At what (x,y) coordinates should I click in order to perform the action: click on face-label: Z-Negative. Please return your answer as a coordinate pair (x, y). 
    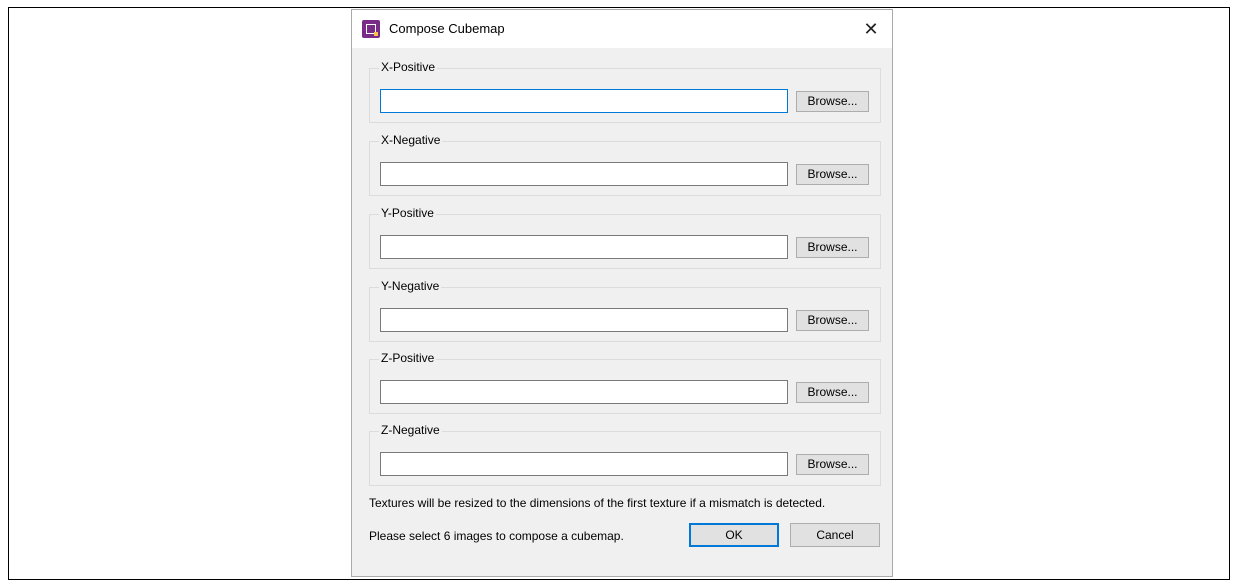
    Looking at the image, I should click on (410, 430).